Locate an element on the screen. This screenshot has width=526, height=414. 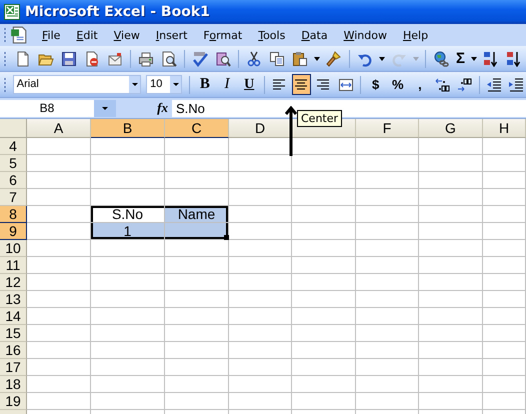
insert-function-button: fx is located at coordinates (144, 108).